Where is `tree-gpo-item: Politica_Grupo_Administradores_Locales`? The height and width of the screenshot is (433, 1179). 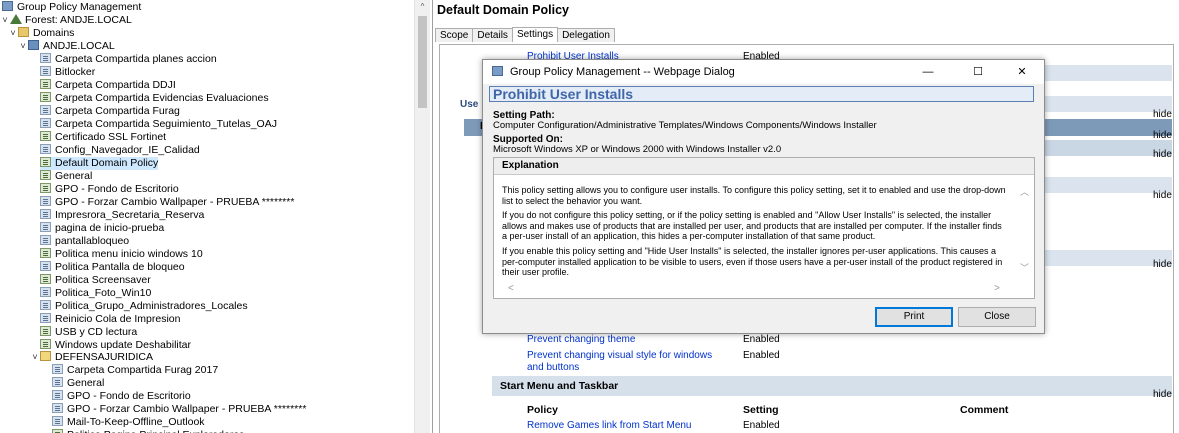 tree-gpo-item: Politica_Grupo_Administradores_Locales is located at coordinates (144, 306).